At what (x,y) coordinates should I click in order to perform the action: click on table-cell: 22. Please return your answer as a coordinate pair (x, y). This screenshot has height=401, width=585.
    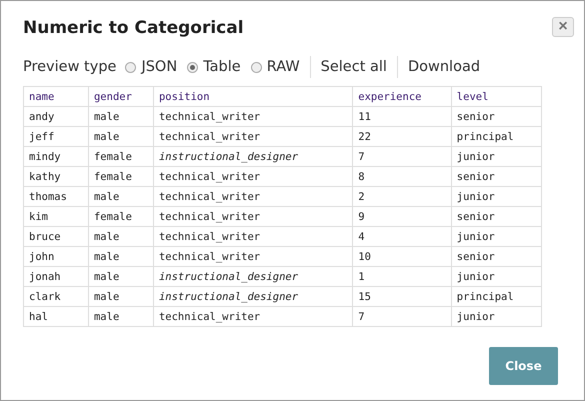
    Looking at the image, I should click on (402, 136).